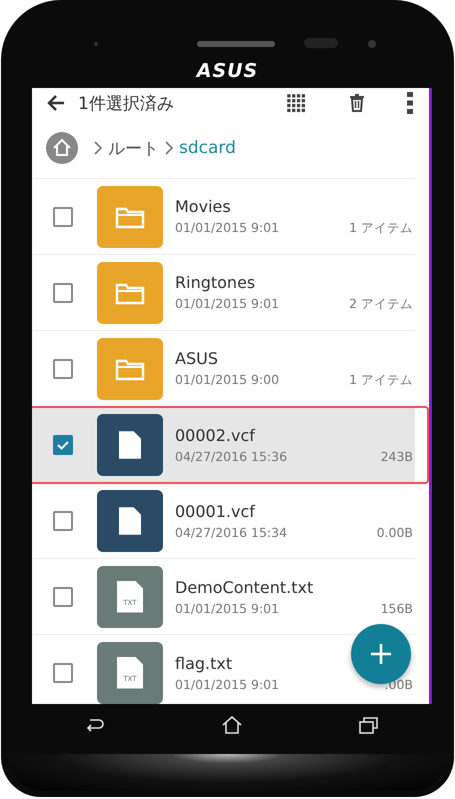 Image resolution: width=455 pixels, height=799 pixels. I want to click on file-date: 04/27/2016 15:36, so click(231, 456).